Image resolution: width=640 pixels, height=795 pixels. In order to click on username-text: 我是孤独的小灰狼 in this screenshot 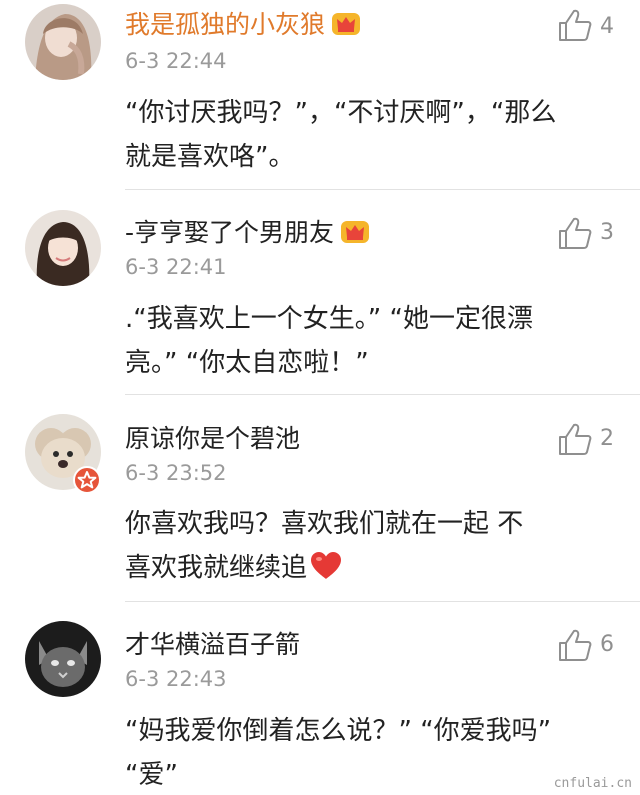, I will do `click(225, 24)`.